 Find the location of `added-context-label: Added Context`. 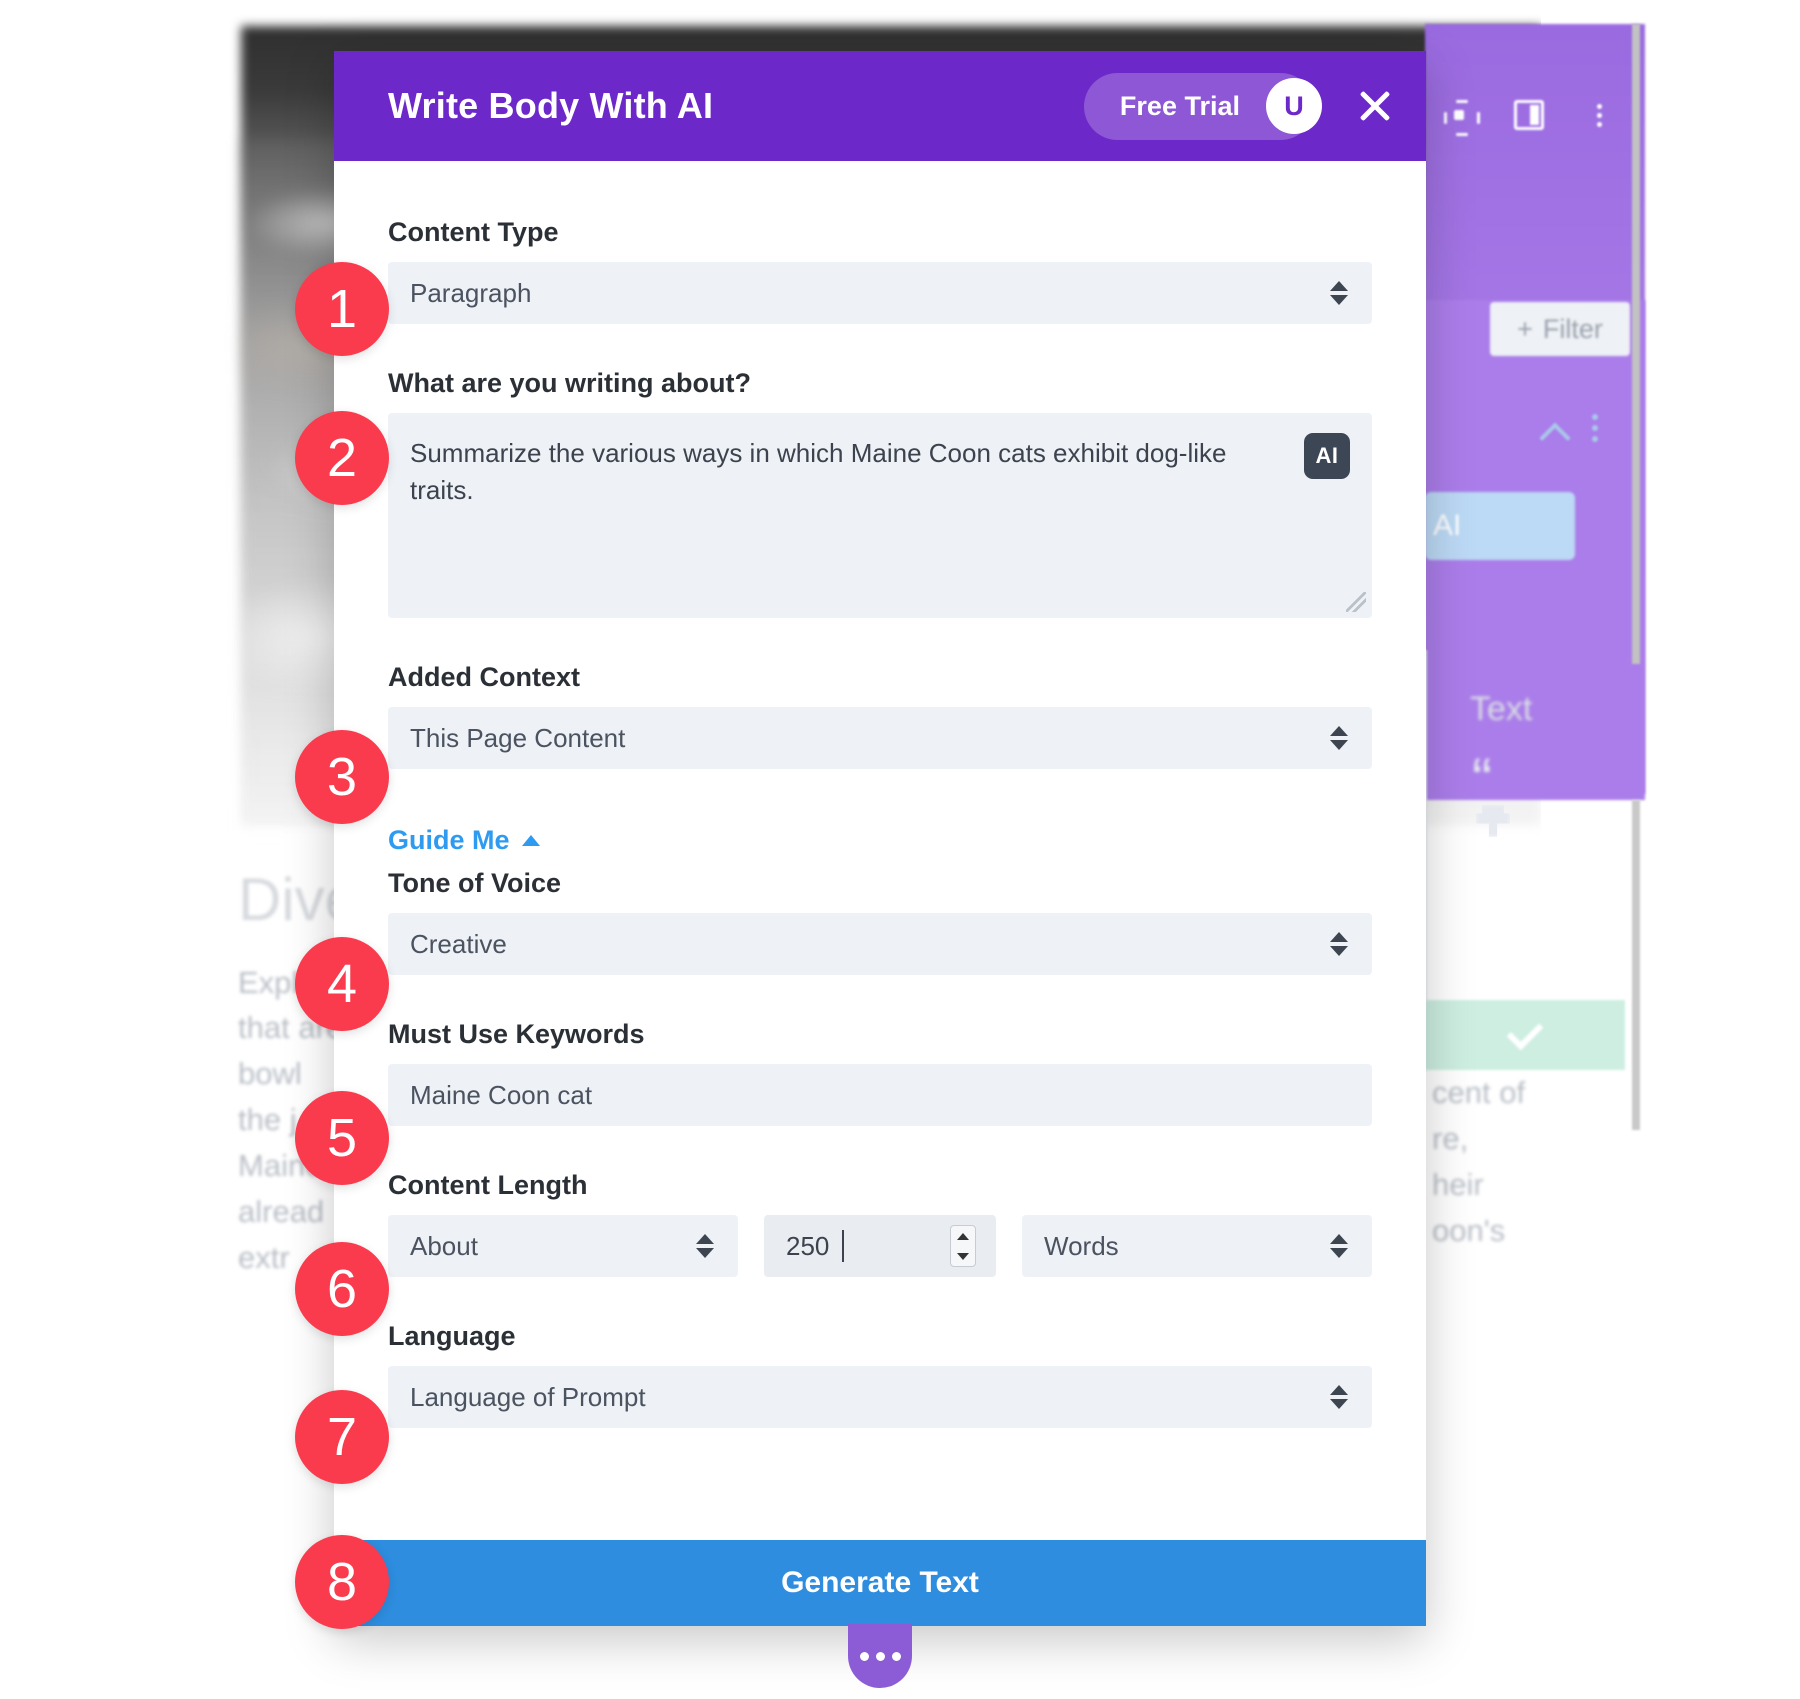

added-context-label: Added Context is located at coordinates (484, 677).